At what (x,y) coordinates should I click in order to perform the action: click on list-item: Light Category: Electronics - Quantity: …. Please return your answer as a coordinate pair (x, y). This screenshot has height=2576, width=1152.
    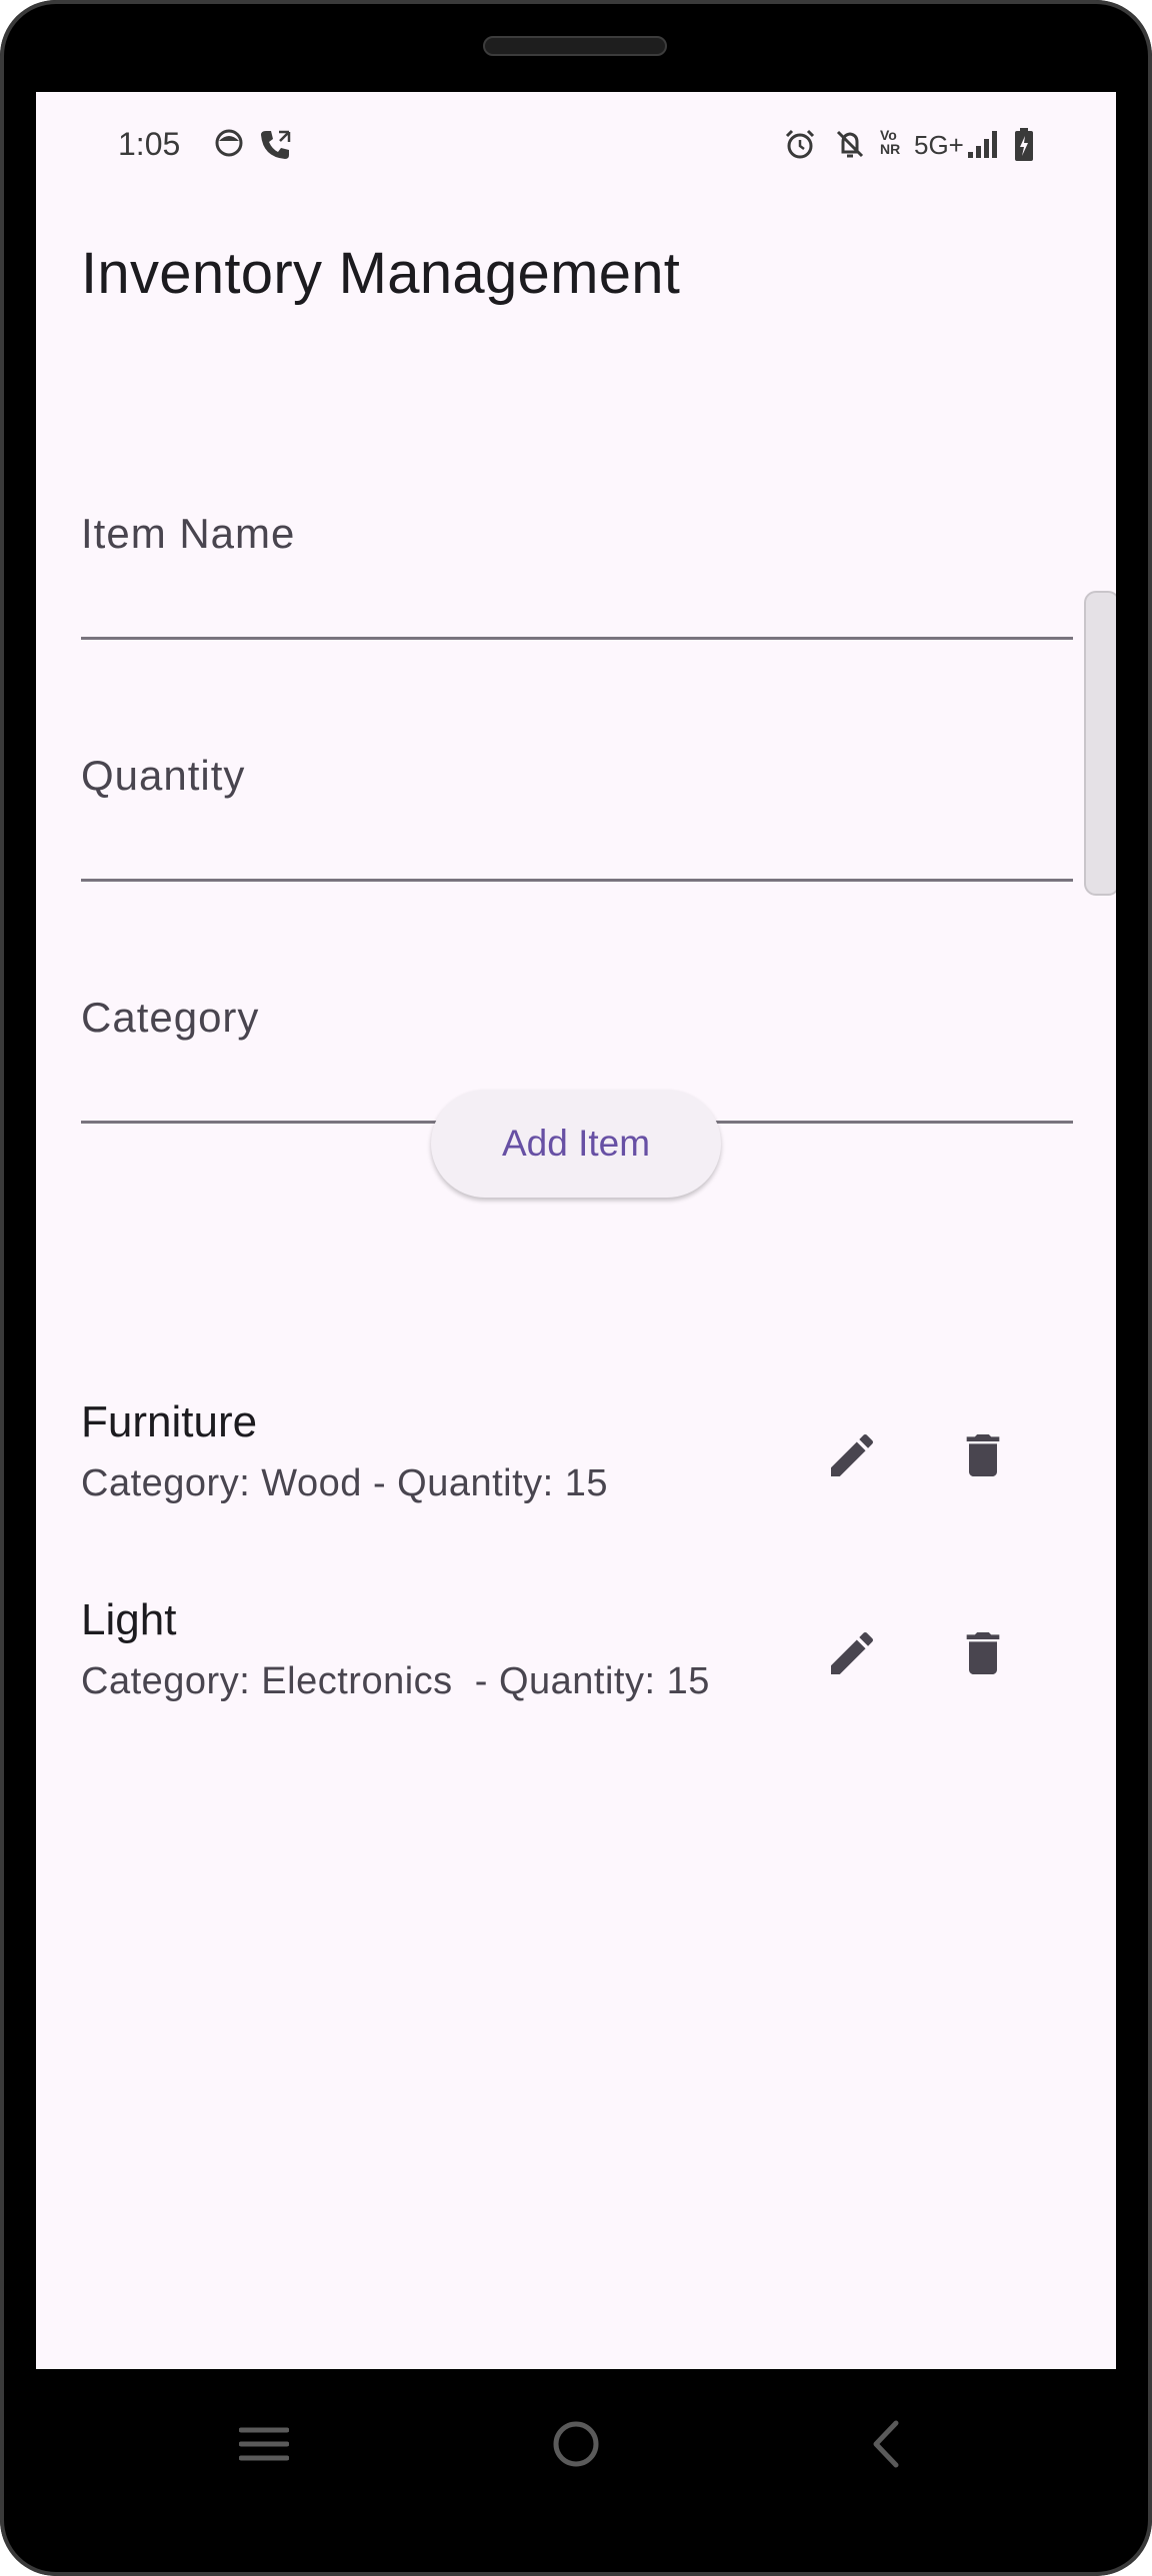
    Looking at the image, I should click on (576, 1685).